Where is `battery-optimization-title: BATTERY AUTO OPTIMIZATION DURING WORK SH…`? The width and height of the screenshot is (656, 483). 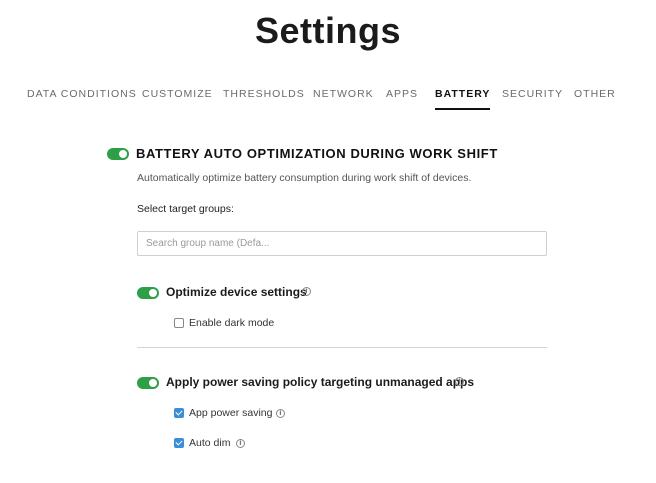 battery-optimization-title: BATTERY AUTO OPTIMIZATION DURING WORK SH… is located at coordinates (317, 153).